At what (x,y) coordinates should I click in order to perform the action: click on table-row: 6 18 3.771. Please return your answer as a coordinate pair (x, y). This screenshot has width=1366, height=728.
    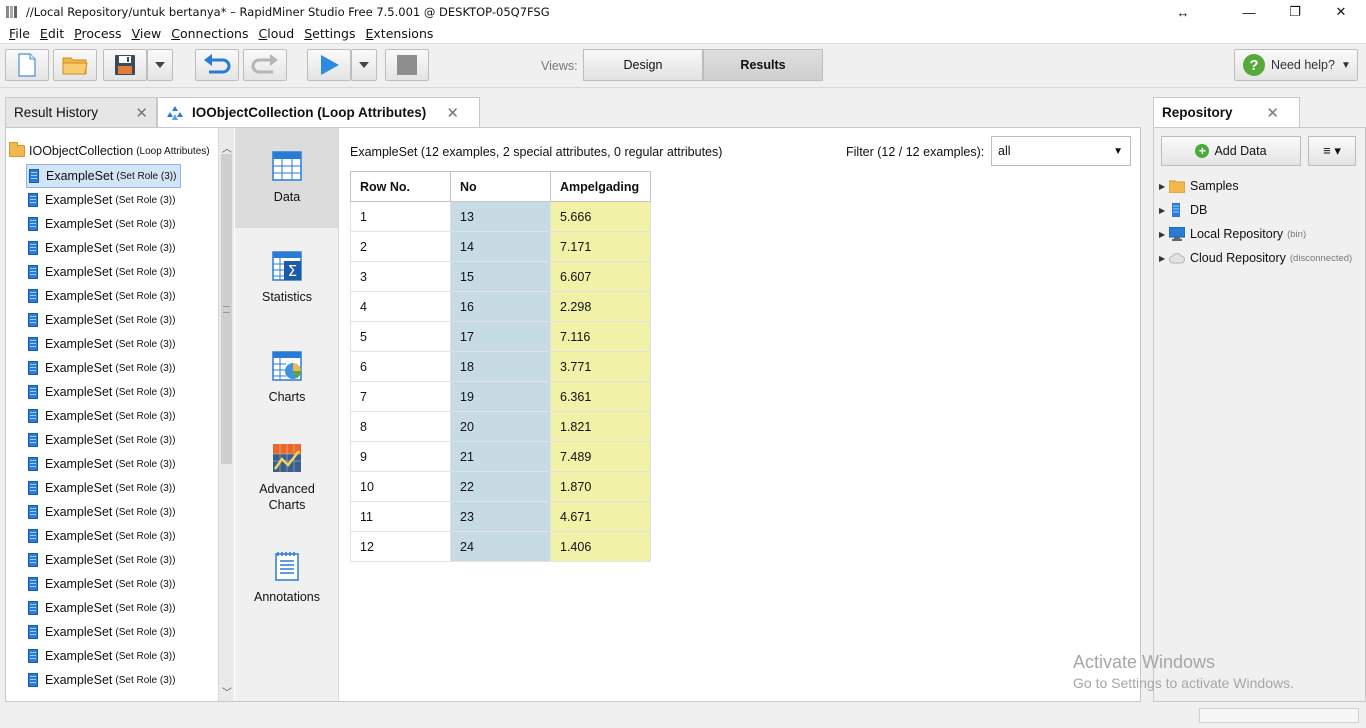
    Looking at the image, I should click on (500, 366).